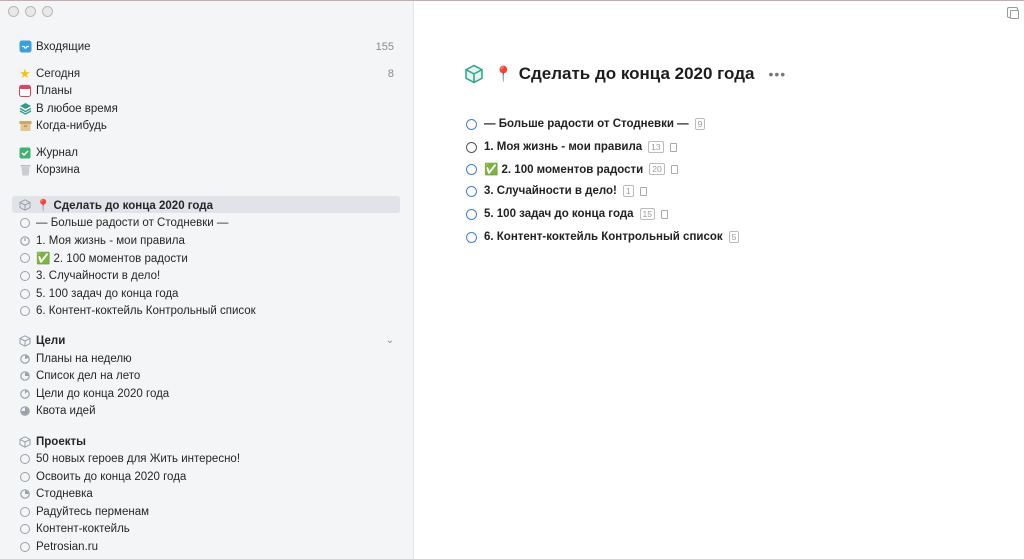 The height and width of the screenshot is (559, 1024). I want to click on layers-icon, so click(25, 109).